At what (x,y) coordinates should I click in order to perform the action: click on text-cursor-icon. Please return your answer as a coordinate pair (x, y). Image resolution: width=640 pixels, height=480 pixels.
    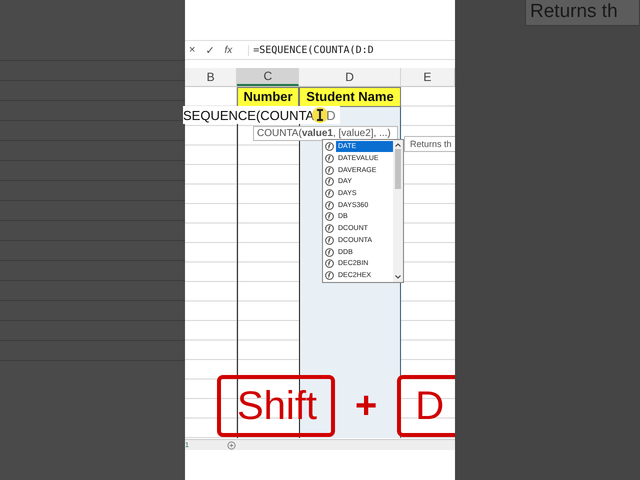
    Looking at the image, I should click on (320, 115).